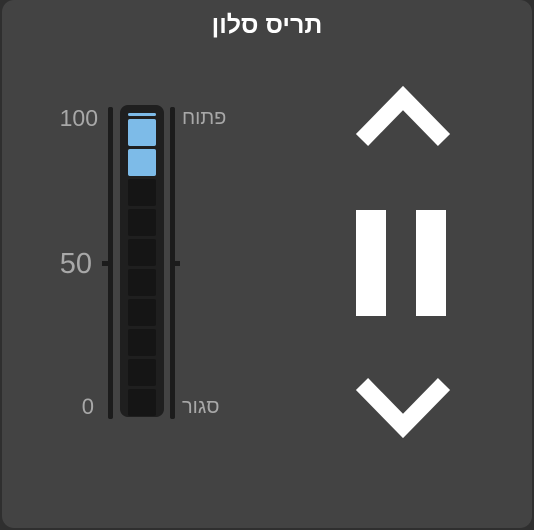  What do you see at coordinates (267, 25) in the screenshot?
I see `card-title: תריס סלון` at bounding box center [267, 25].